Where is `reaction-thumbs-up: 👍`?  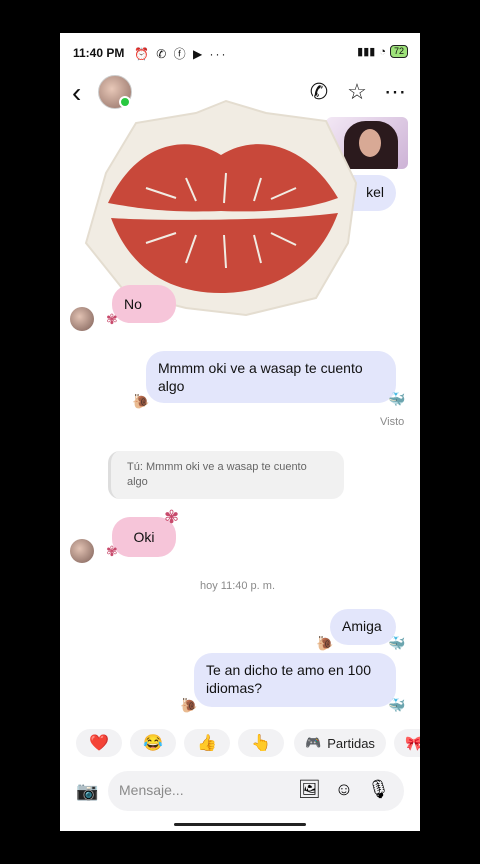 reaction-thumbs-up: 👍 is located at coordinates (207, 743).